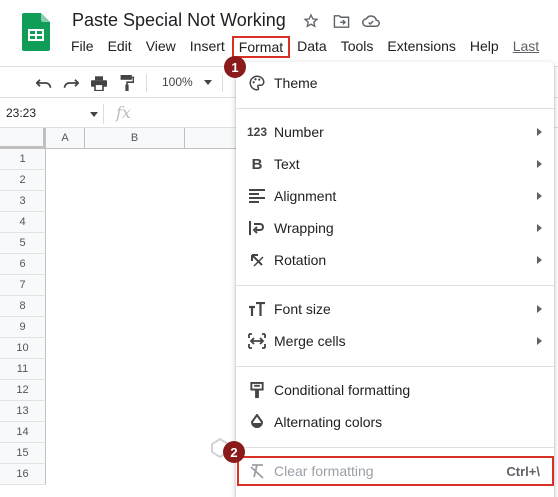  Describe the element at coordinates (257, 196) in the screenshot. I see `align-left-icon` at that location.